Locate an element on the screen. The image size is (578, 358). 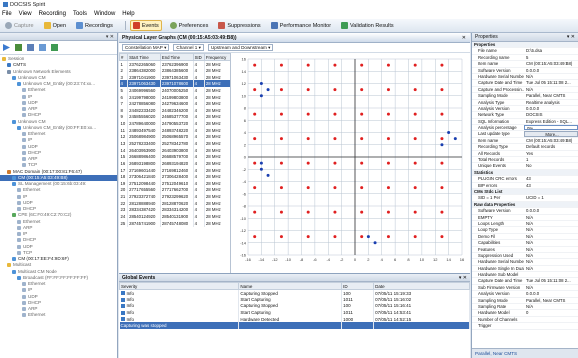
pin-icon: ▾ ✕ is located at coordinates (110, 37).